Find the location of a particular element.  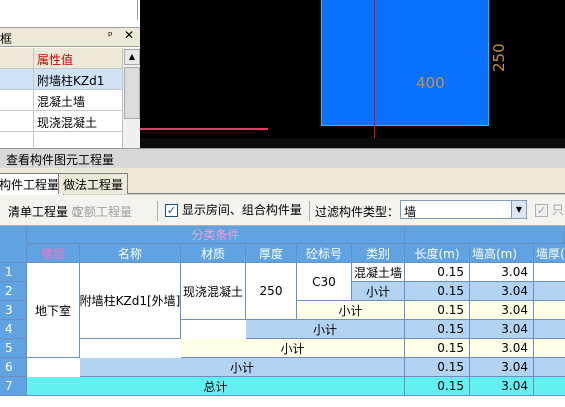

property-value: 混凝土墙 is located at coordinates (61, 102).